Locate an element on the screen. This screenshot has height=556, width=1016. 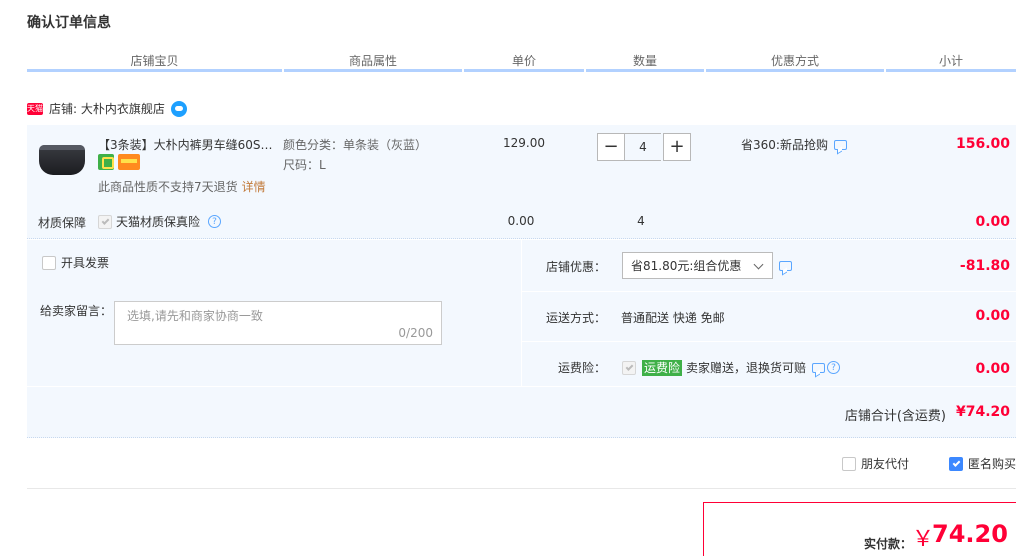
shipping-method: 普通配送 快递 免邮 is located at coordinates (673, 318).